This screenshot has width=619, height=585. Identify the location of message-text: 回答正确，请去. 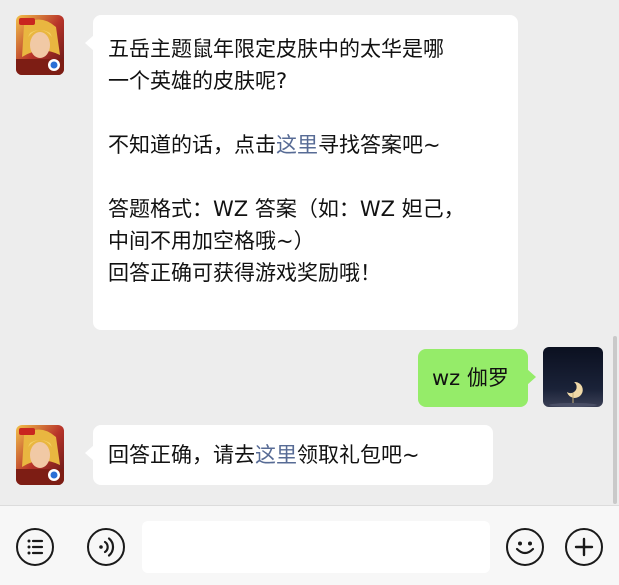
(181, 455).